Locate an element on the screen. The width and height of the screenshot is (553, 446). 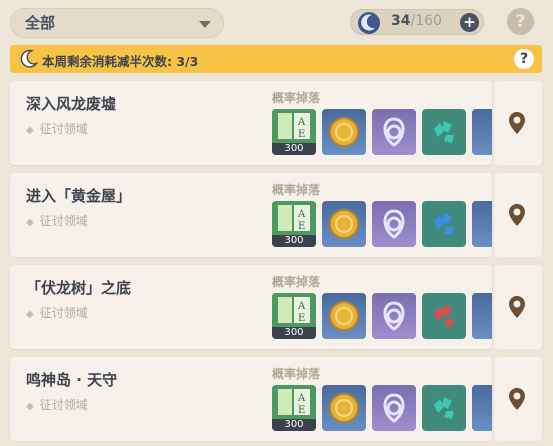
domain-name: 鸣神岛 · 天守 is located at coordinates (72, 380).